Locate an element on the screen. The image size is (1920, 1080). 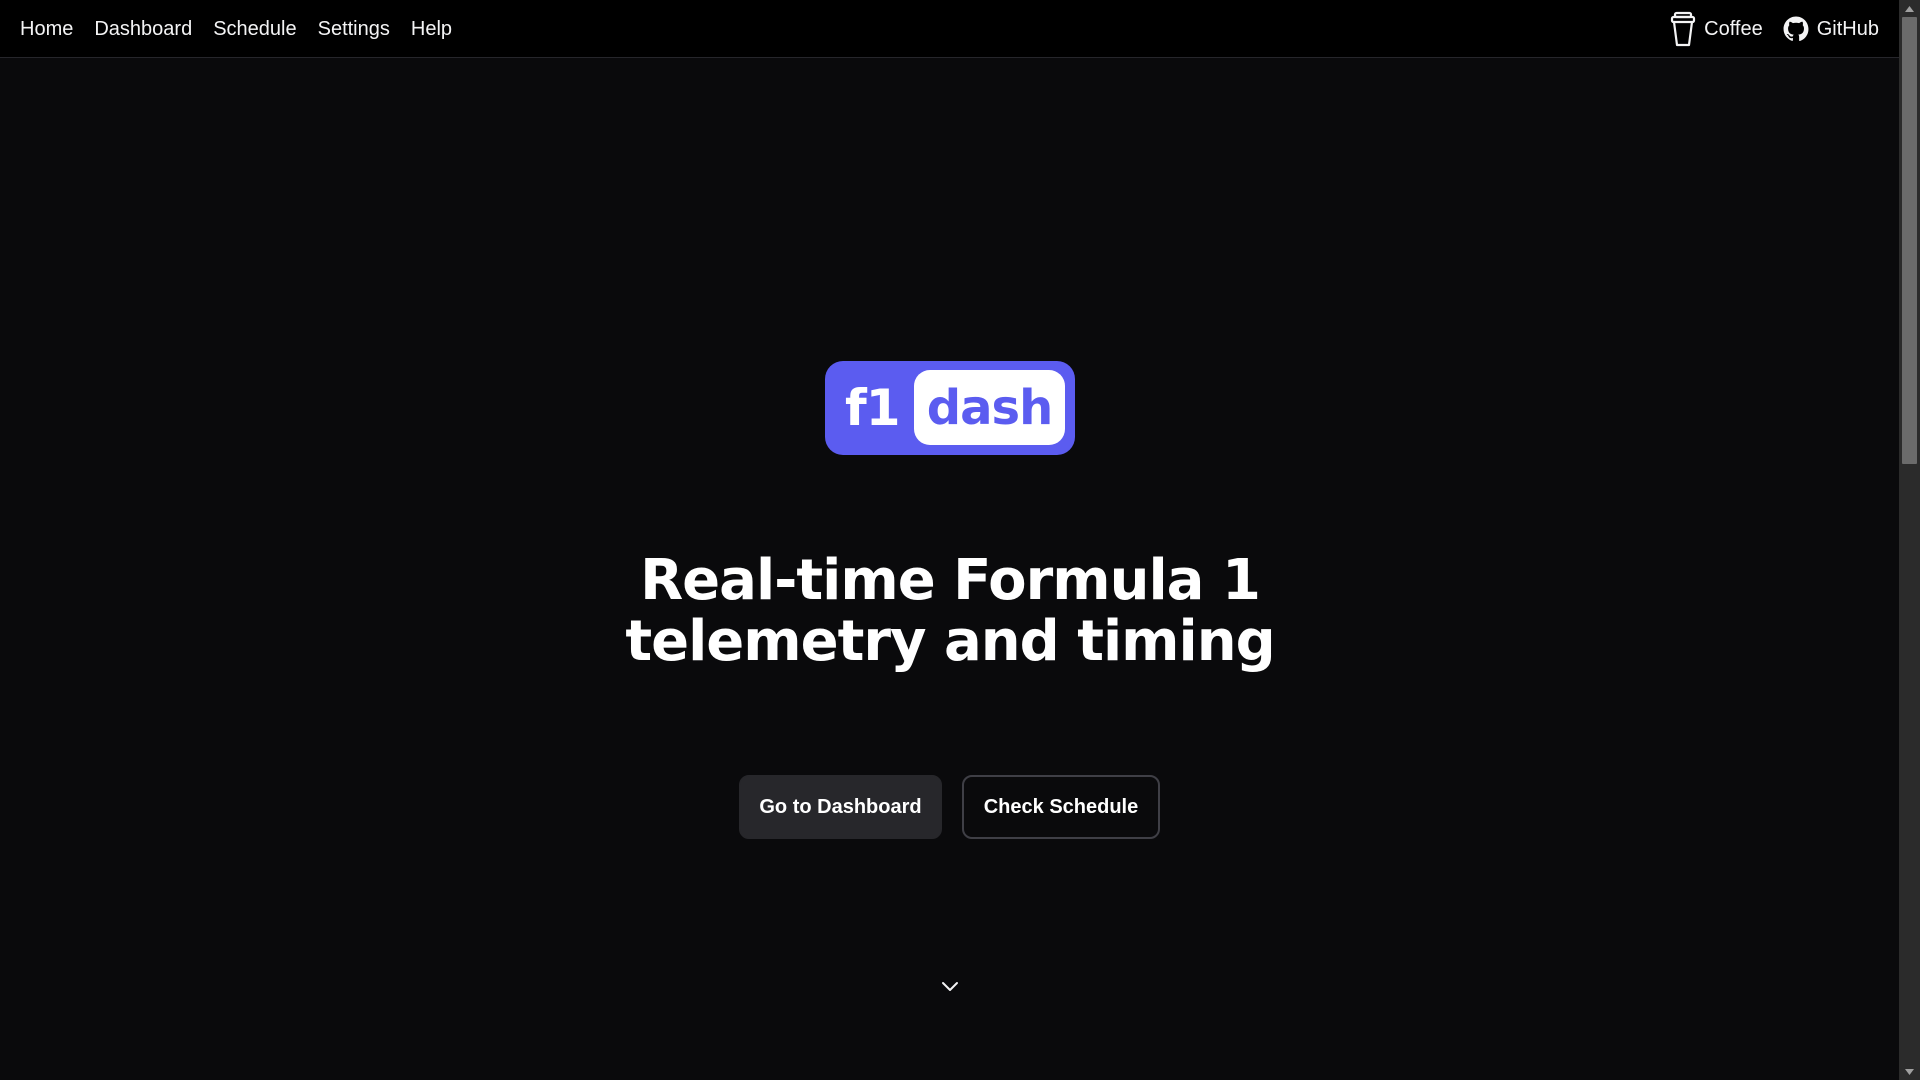
logo-f1-text: f1 is located at coordinates (873, 408).